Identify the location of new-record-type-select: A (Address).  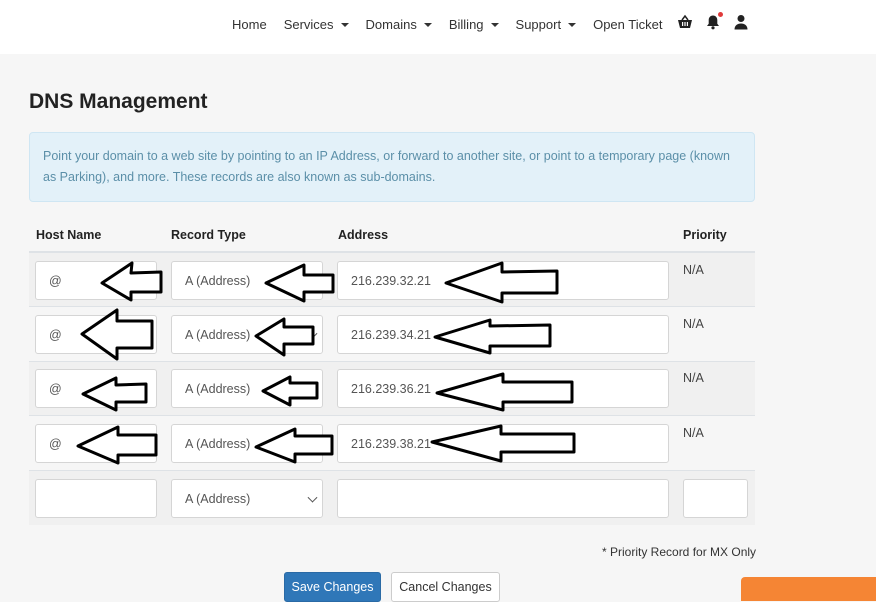
(247, 498).